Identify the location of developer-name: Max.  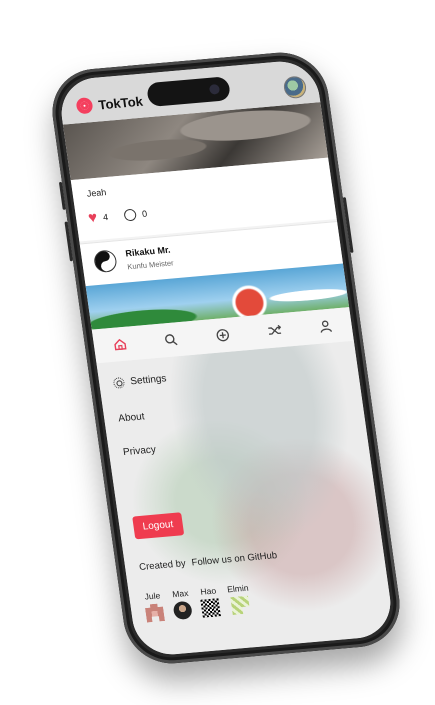
(180, 593).